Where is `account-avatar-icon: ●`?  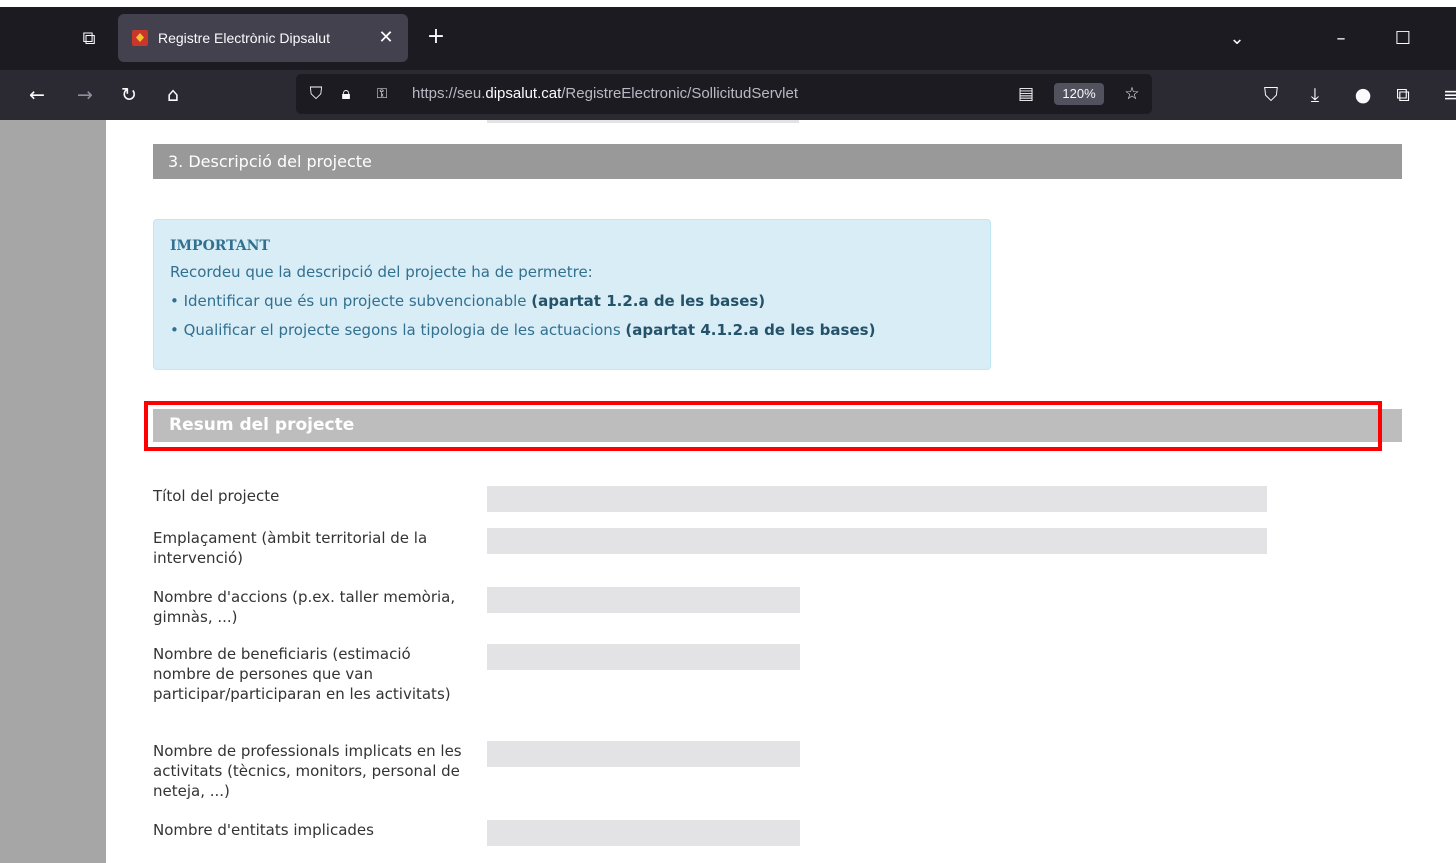
account-avatar-icon: ● is located at coordinates (1363, 95).